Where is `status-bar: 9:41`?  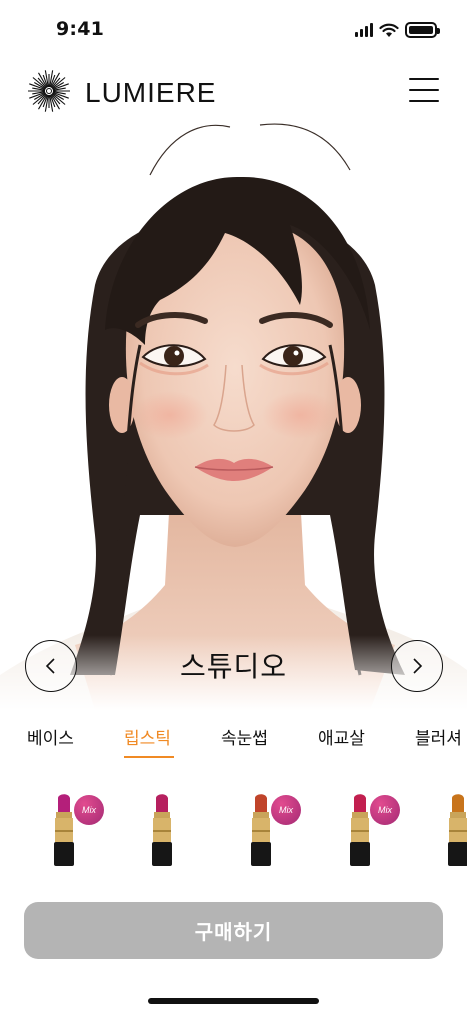
status-bar: 9:41 is located at coordinates (233, 30).